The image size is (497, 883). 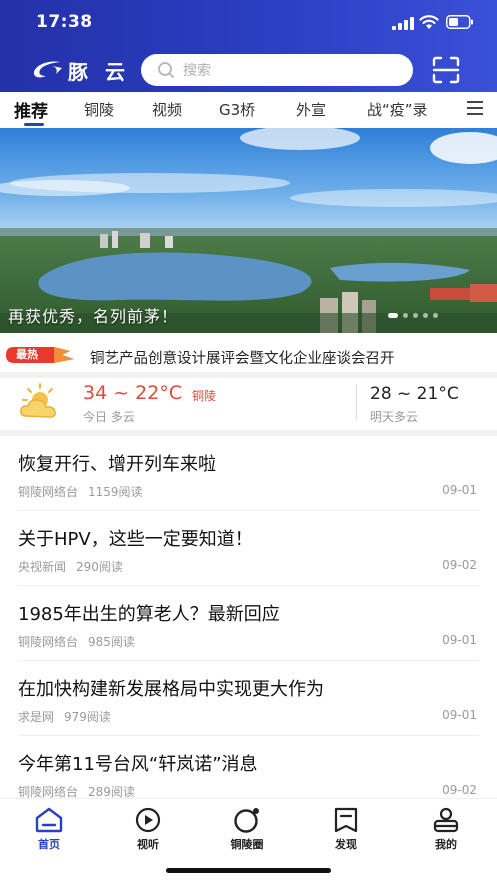 What do you see at coordinates (248, 473) in the screenshot?
I see `news-item: 恢复开行、增开列车来啦 铜陵网络台 1159阅读 09-01` at bounding box center [248, 473].